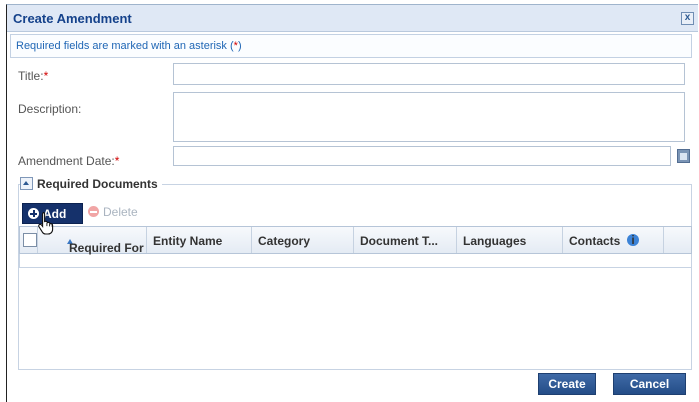 Image resolution: width=699 pixels, height=402 pixels. I want to click on title-required-marker: *, so click(46, 76).